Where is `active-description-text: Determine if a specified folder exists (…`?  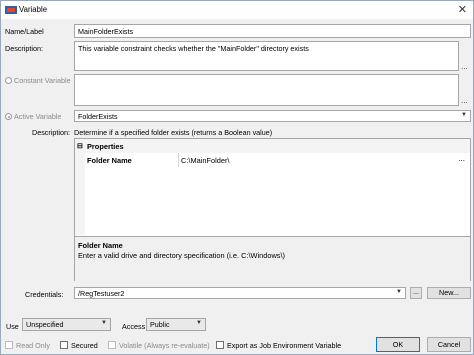
active-description-text: Determine if a specified folder exists (… is located at coordinates (173, 132).